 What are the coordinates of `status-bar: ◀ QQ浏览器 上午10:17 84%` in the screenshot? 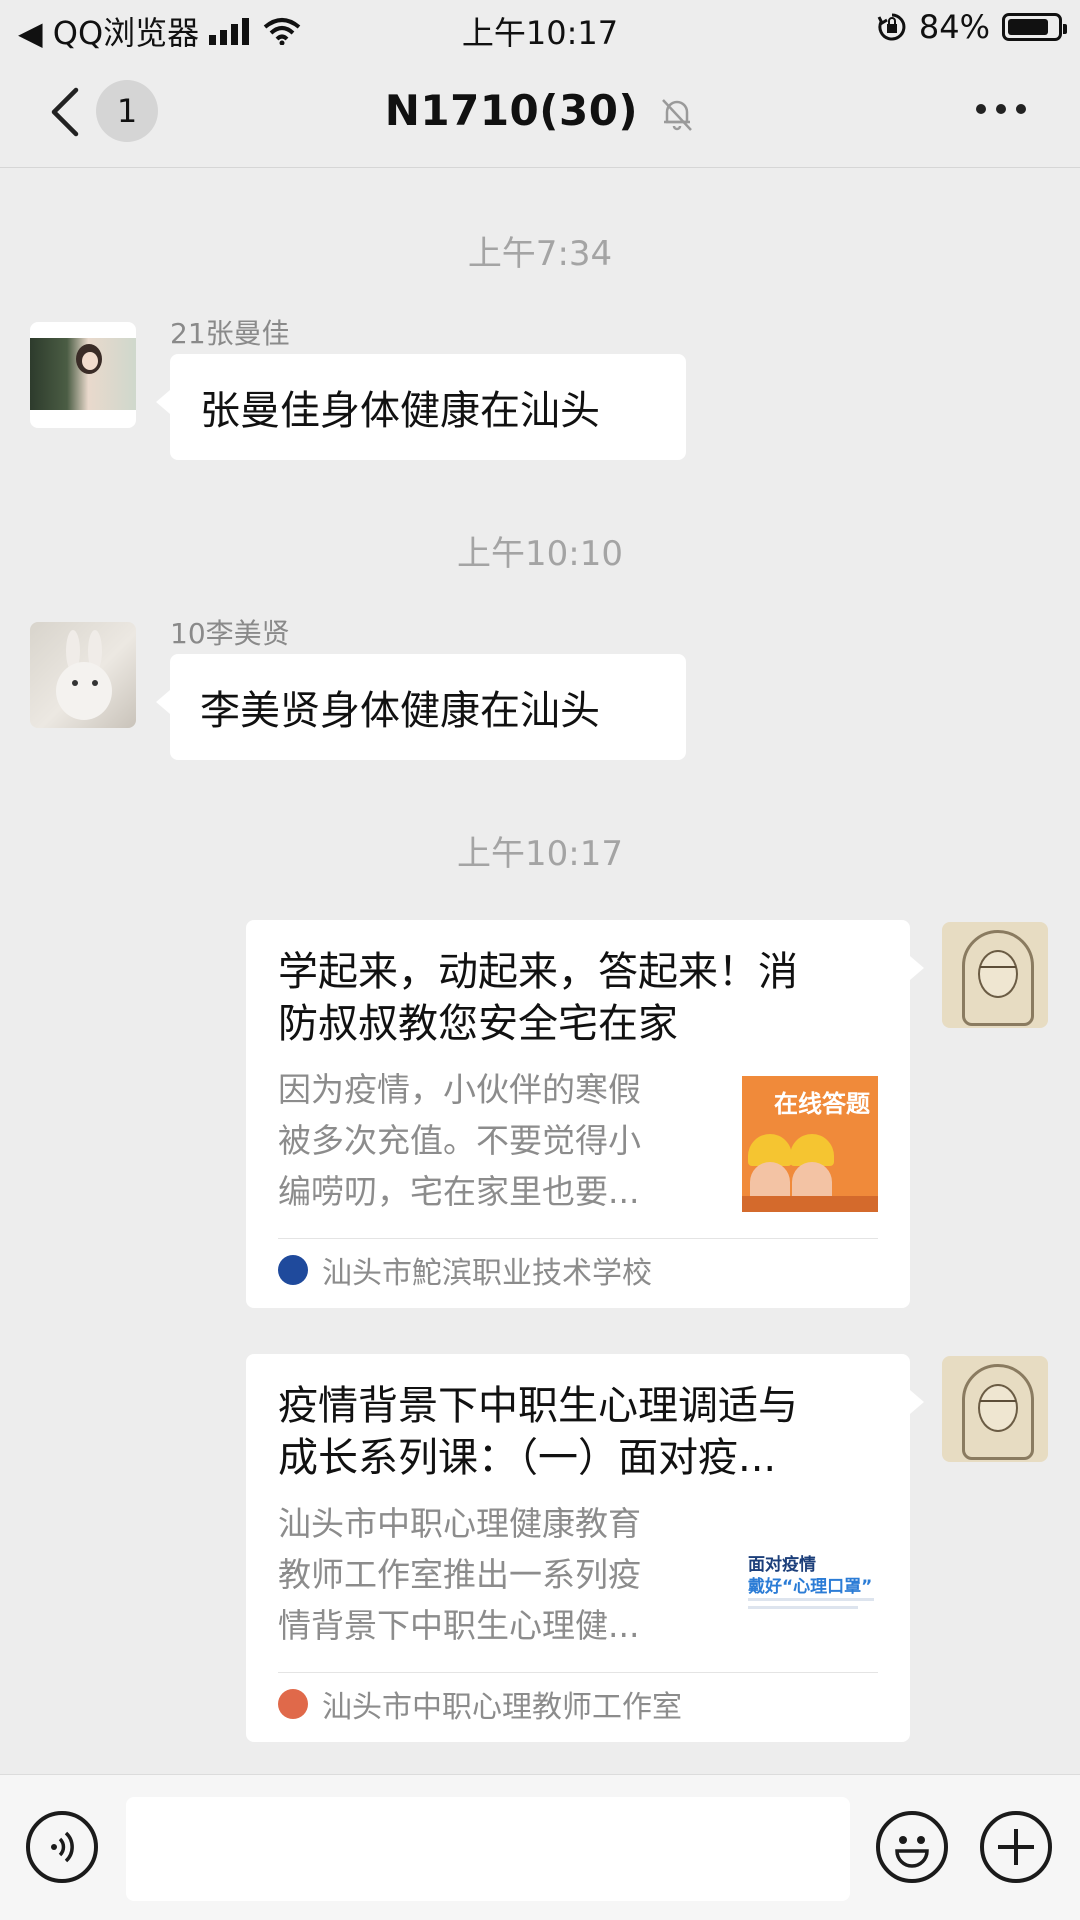 It's located at (540, 28).